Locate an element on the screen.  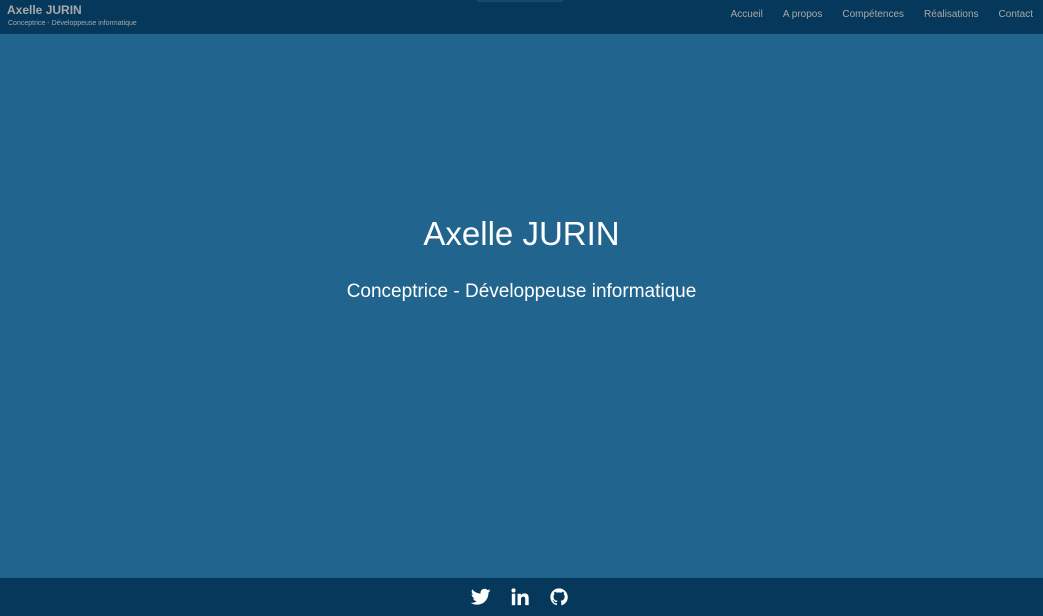
hero-subtitle: Conceptrice - Développeuse informatique is located at coordinates (521, 291).